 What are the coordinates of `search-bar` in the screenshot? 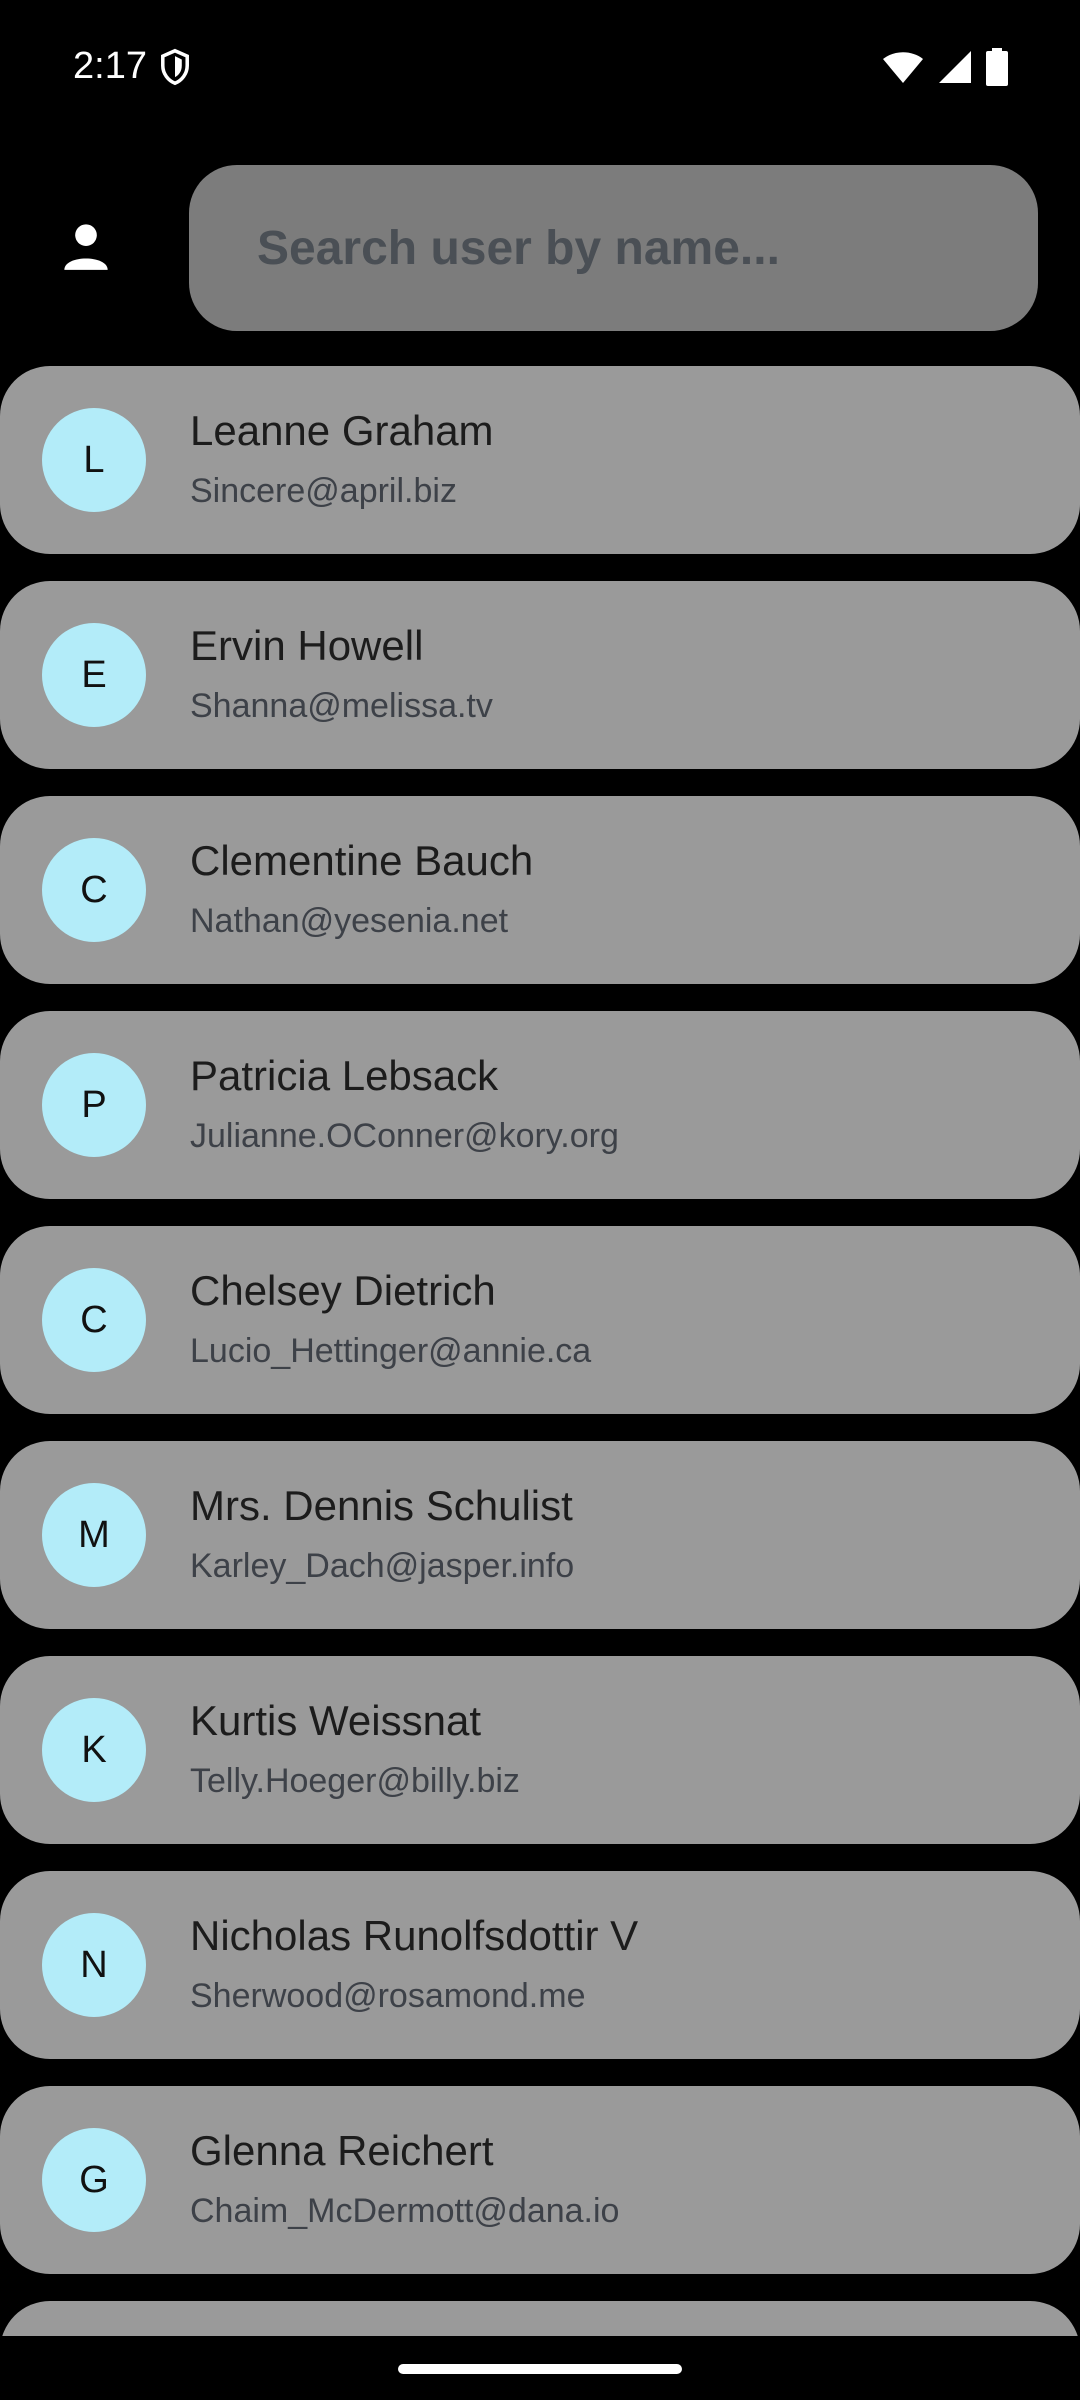 It's located at (613, 248).